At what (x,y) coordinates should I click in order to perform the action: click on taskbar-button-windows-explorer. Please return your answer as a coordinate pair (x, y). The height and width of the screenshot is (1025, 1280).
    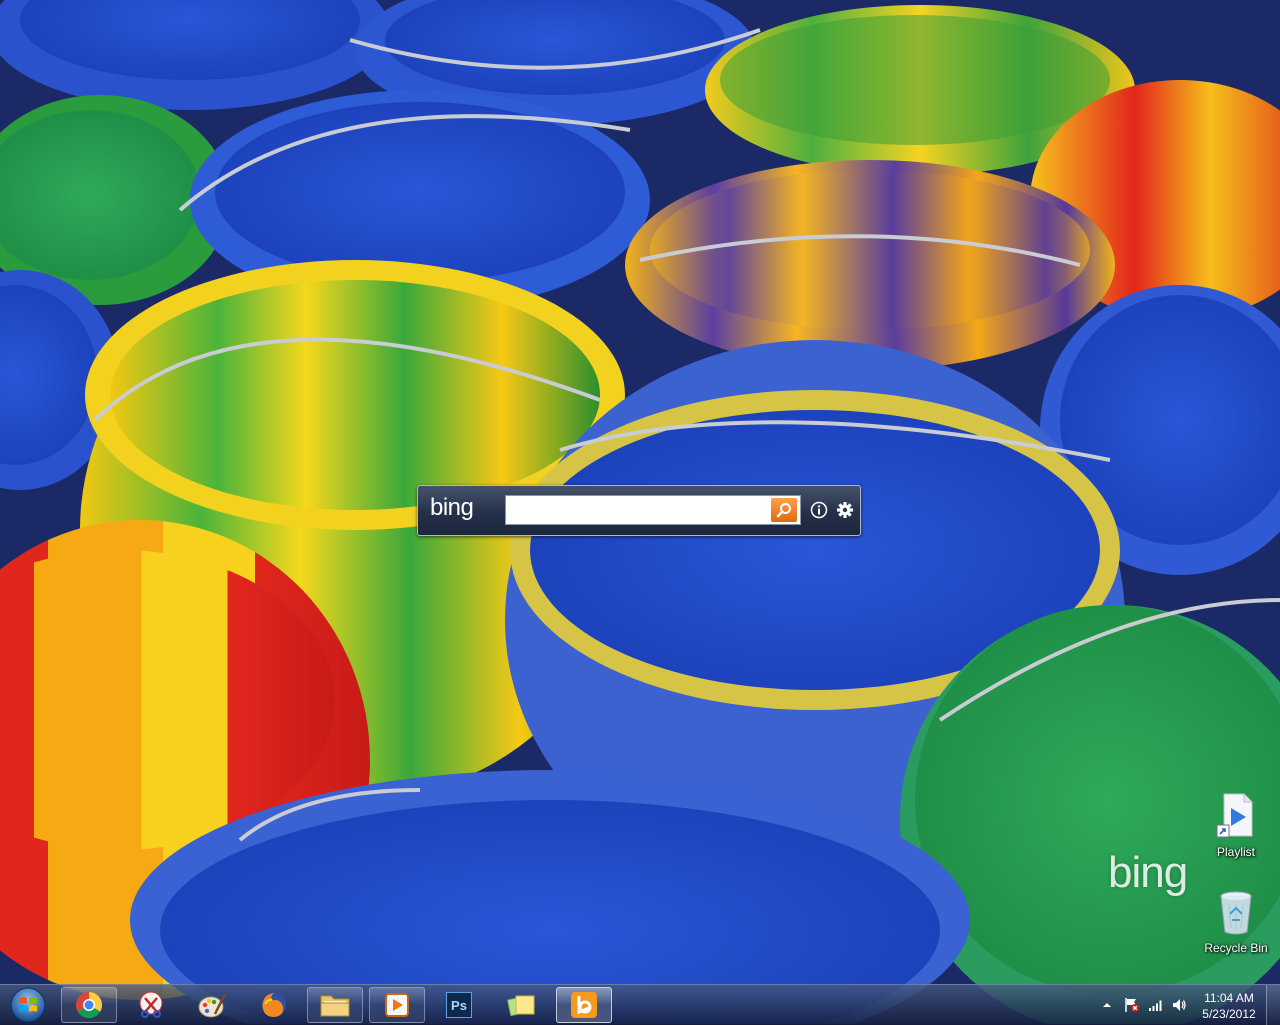
    Looking at the image, I should click on (335, 1005).